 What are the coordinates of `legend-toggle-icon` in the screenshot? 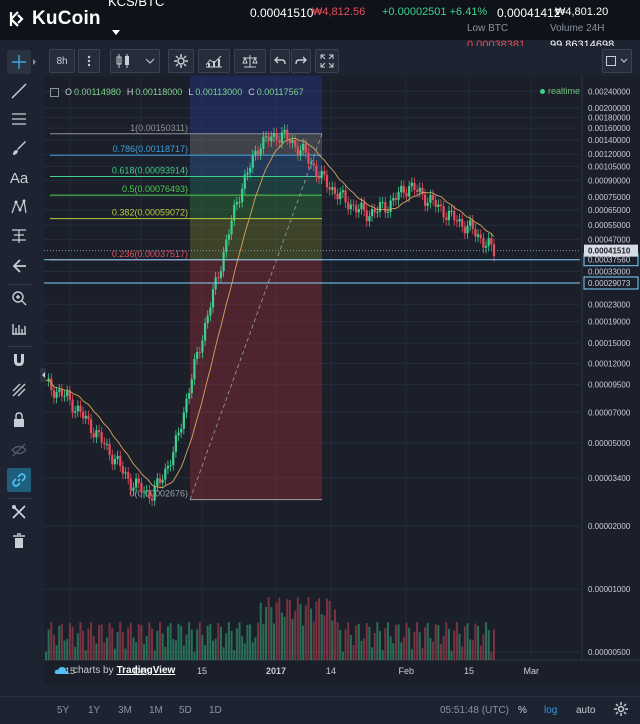 It's located at (54, 92).